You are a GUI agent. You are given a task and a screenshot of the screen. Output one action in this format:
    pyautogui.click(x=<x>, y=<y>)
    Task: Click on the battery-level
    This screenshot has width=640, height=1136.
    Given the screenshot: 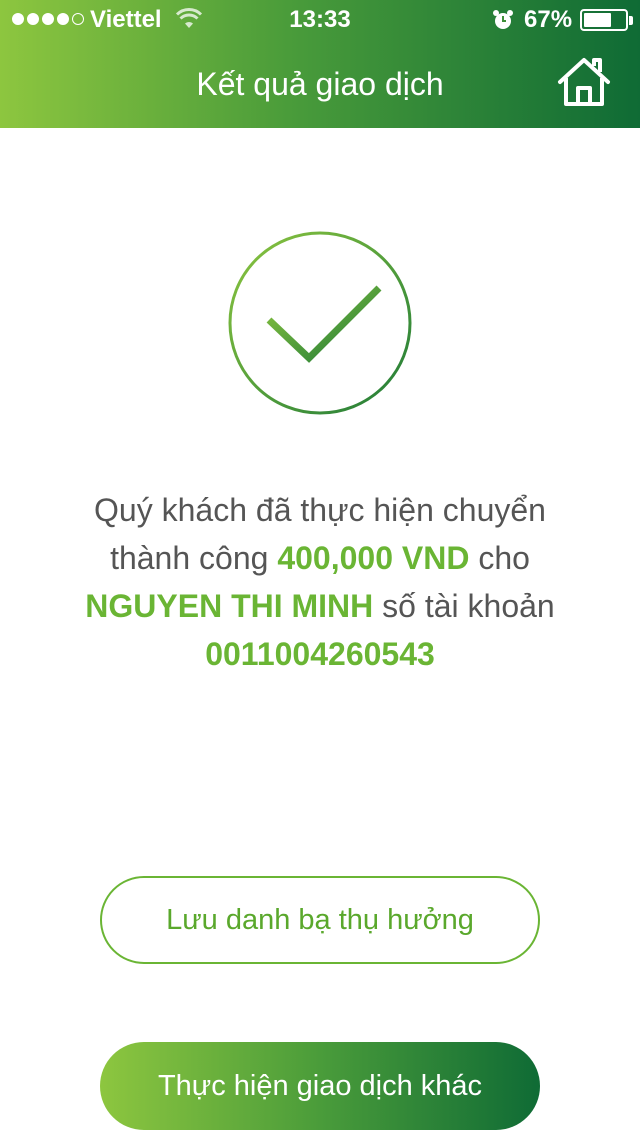 What is the action you would take?
    pyautogui.click(x=597, y=20)
    